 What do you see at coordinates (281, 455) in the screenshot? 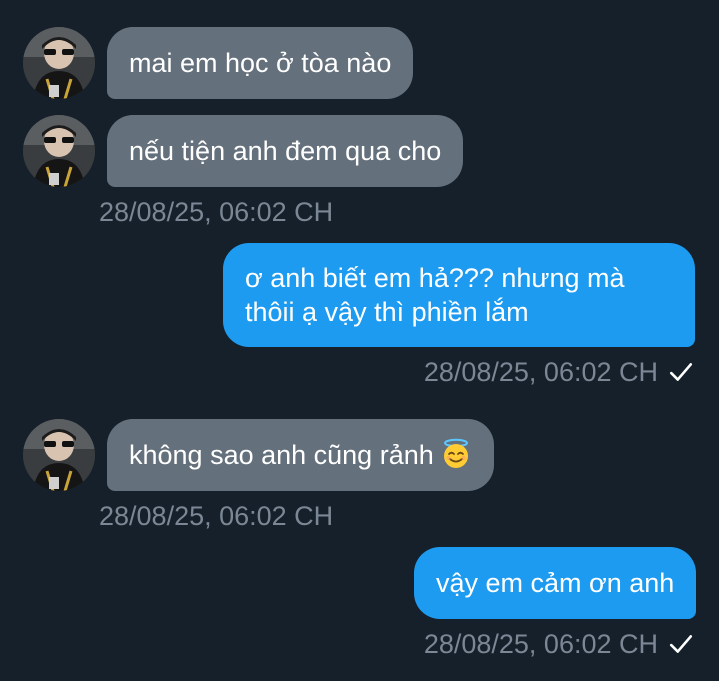
I see `message-text: không sao anh cũng rảnh` at bounding box center [281, 455].